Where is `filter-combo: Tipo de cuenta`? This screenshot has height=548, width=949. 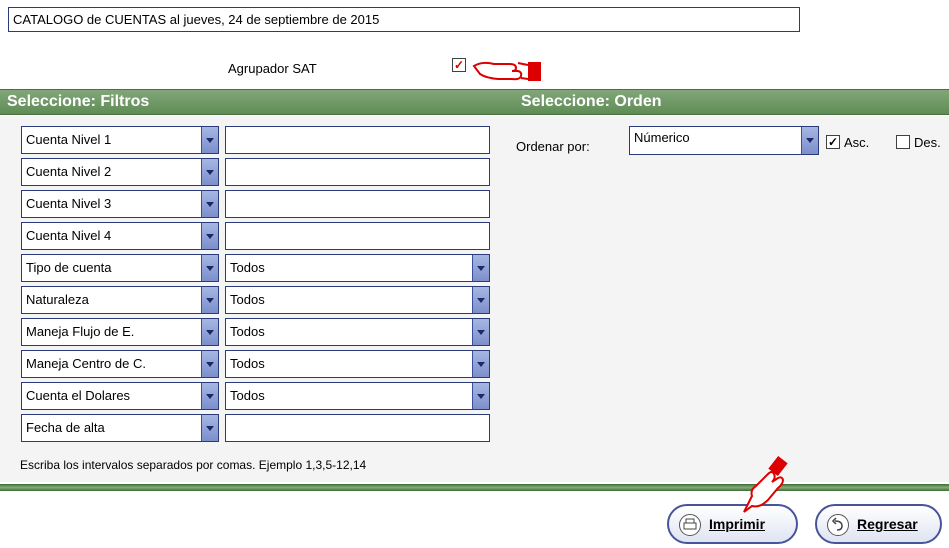
filter-combo: Tipo de cuenta is located at coordinates (120, 268).